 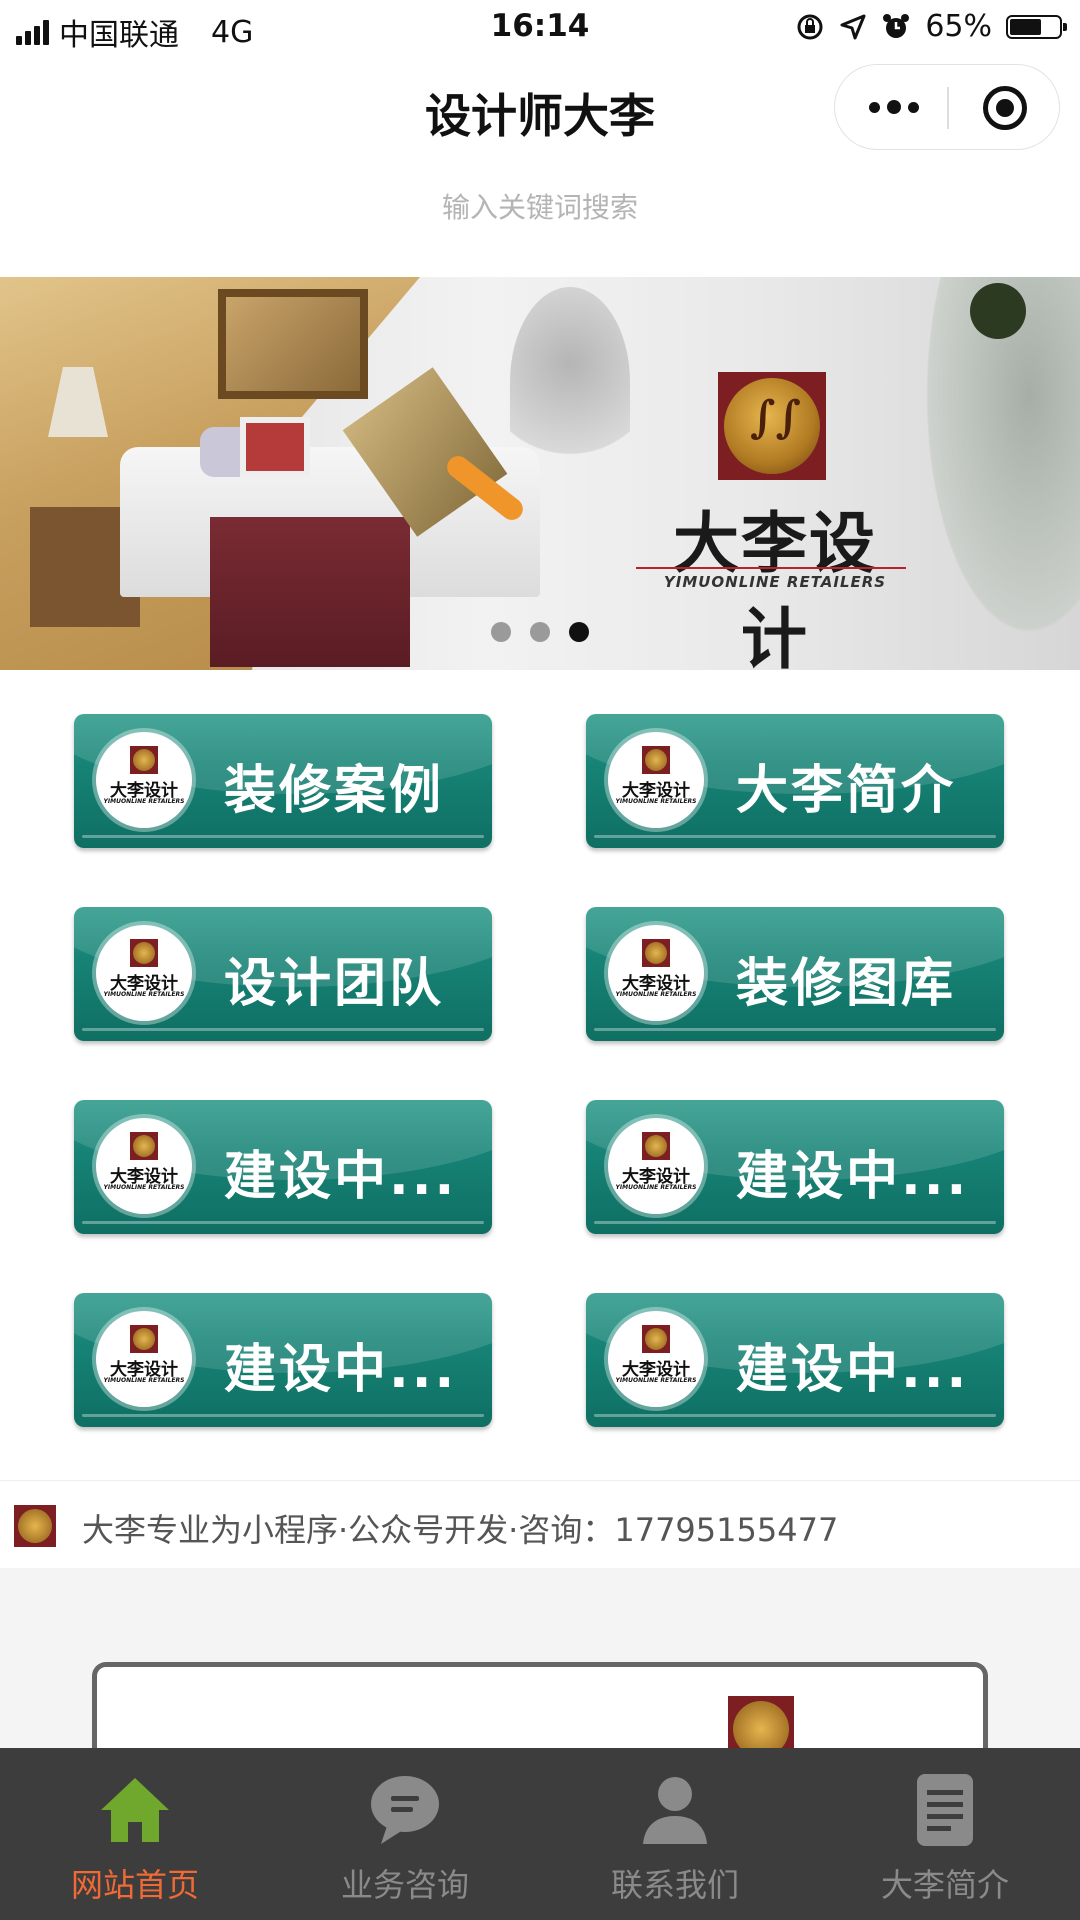 What do you see at coordinates (540, 206) in the screenshot?
I see `search-input: 输入关键词搜索` at bounding box center [540, 206].